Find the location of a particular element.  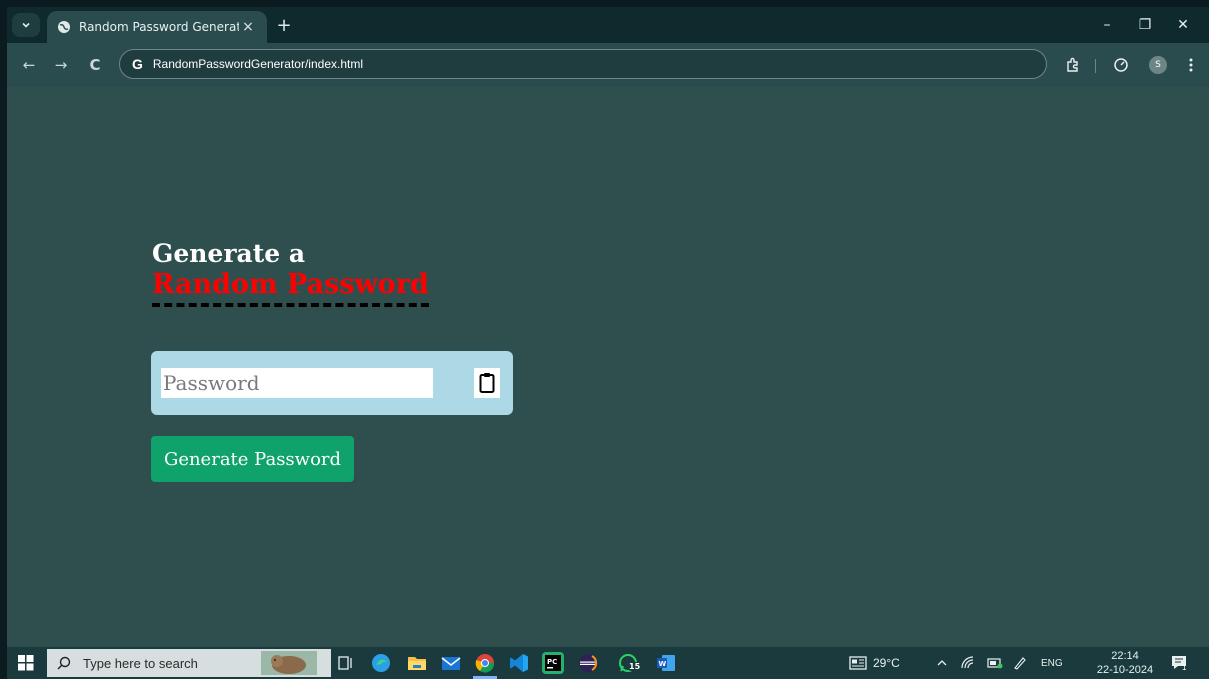

word-icon: W is located at coordinates (666, 663).